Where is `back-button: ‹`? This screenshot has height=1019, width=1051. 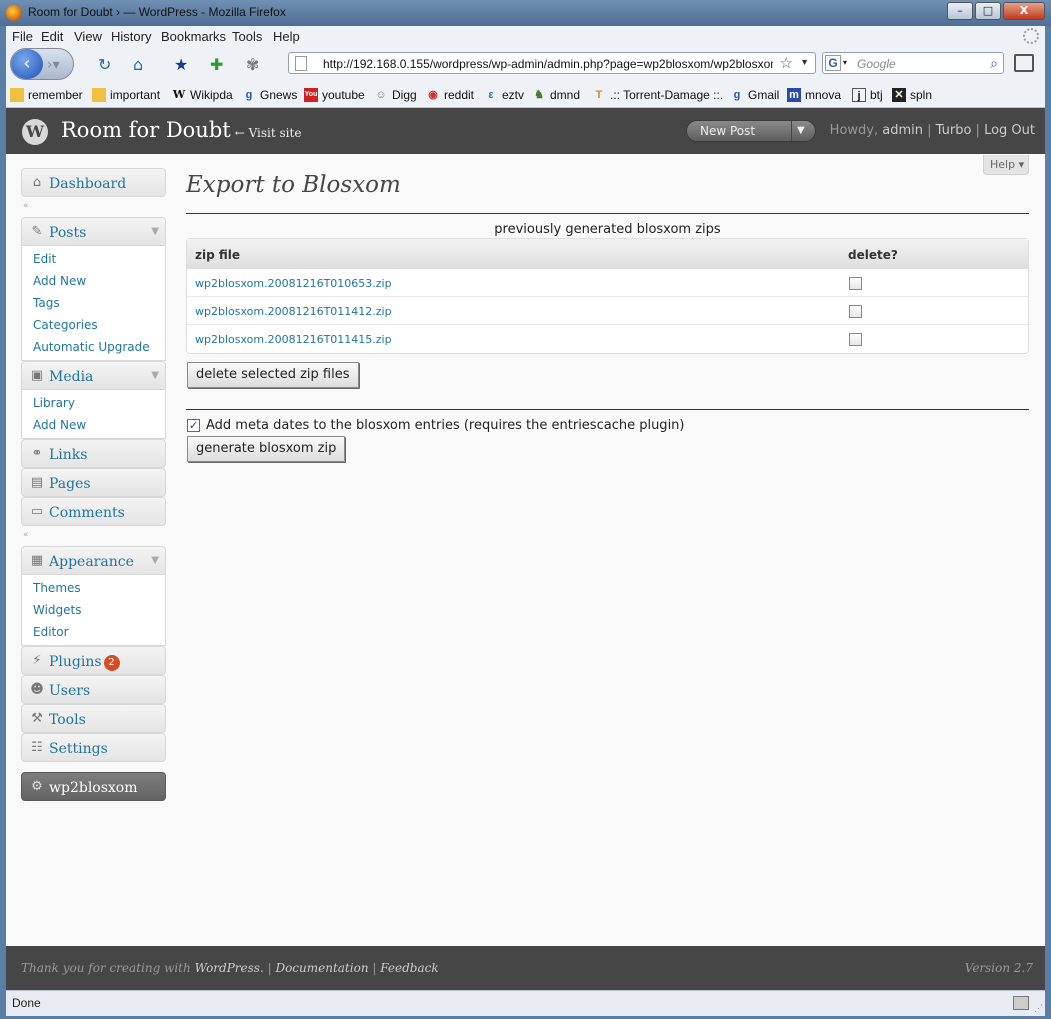 back-button: ‹ is located at coordinates (27, 64).